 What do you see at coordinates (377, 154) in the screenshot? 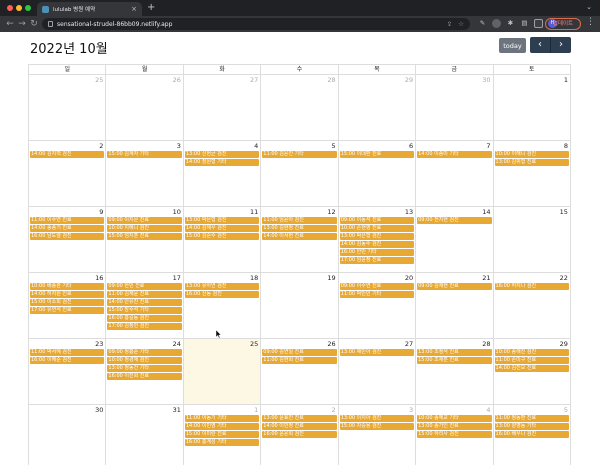
I see `appointment-event: 15:00 이대환 진료` at bounding box center [377, 154].